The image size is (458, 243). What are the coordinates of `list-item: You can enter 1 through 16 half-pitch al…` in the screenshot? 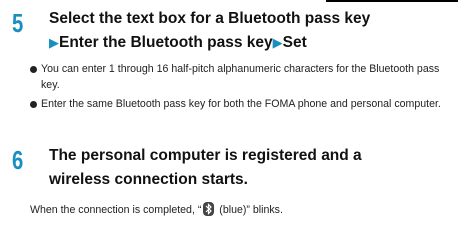 It's located at (240, 77).